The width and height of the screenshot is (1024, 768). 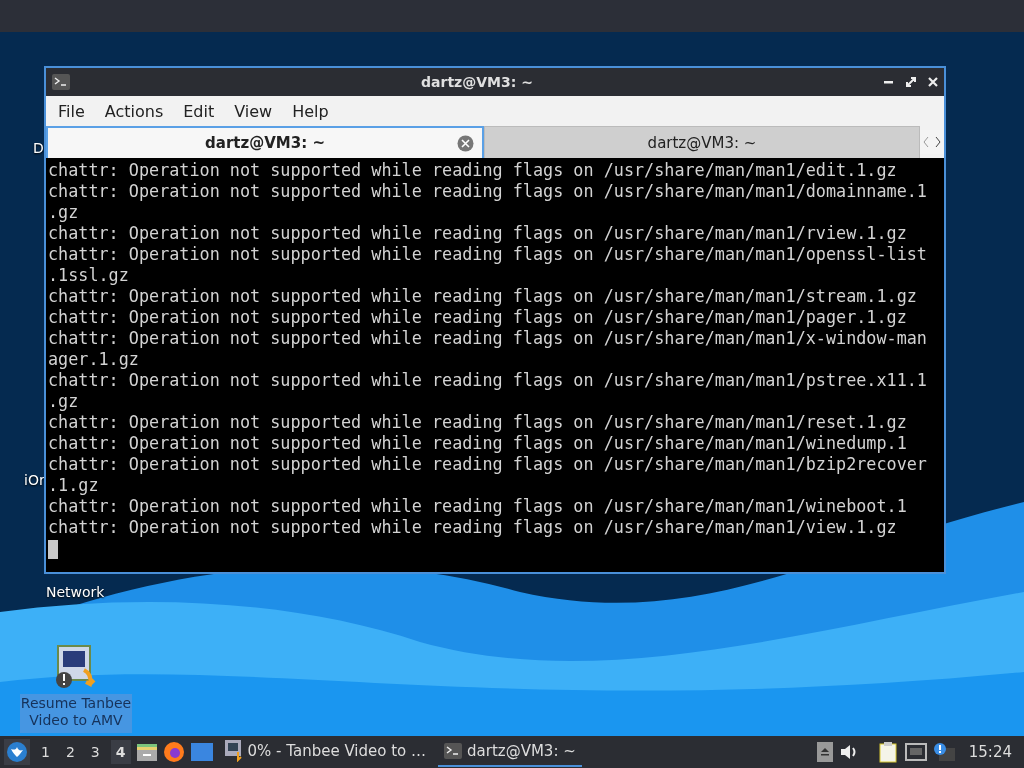 What do you see at coordinates (510, 752) in the screenshot?
I see `taskbar-task: dartz@VM3: ~` at bounding box center [510, 752].